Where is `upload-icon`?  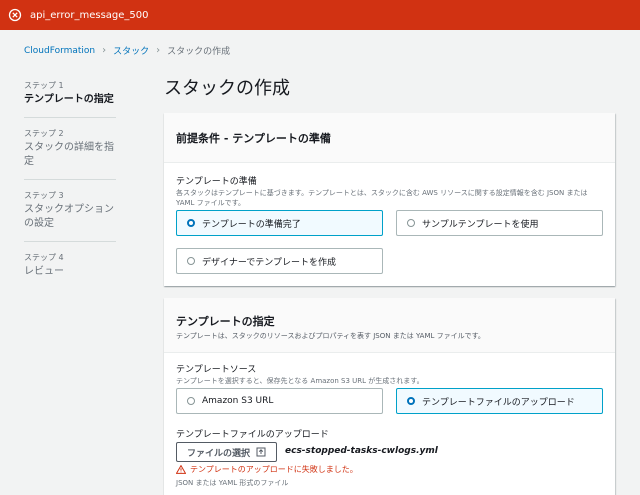
upload-icon is located at coordinates (261, 452).